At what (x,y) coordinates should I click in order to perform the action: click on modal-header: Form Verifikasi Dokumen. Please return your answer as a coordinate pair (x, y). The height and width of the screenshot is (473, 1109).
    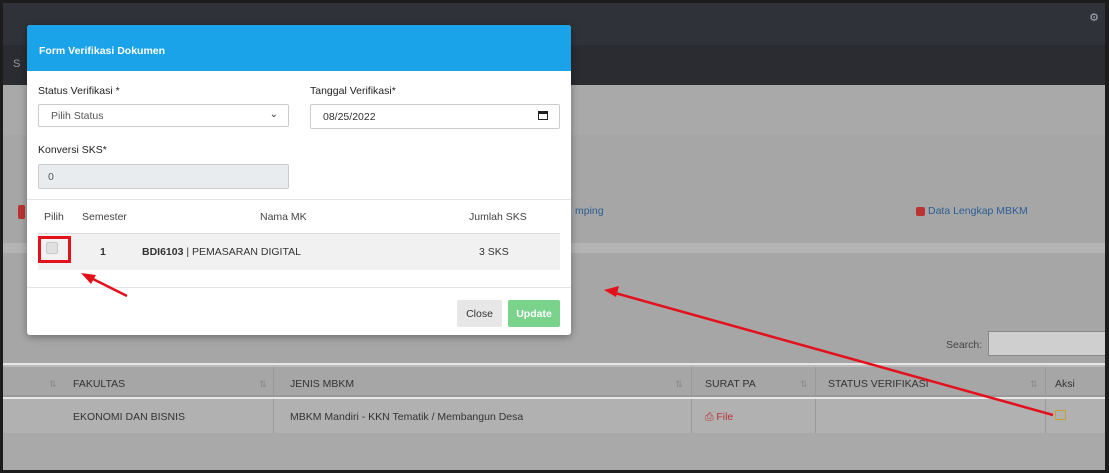
    Looking at the image, I should click on (299, 48).